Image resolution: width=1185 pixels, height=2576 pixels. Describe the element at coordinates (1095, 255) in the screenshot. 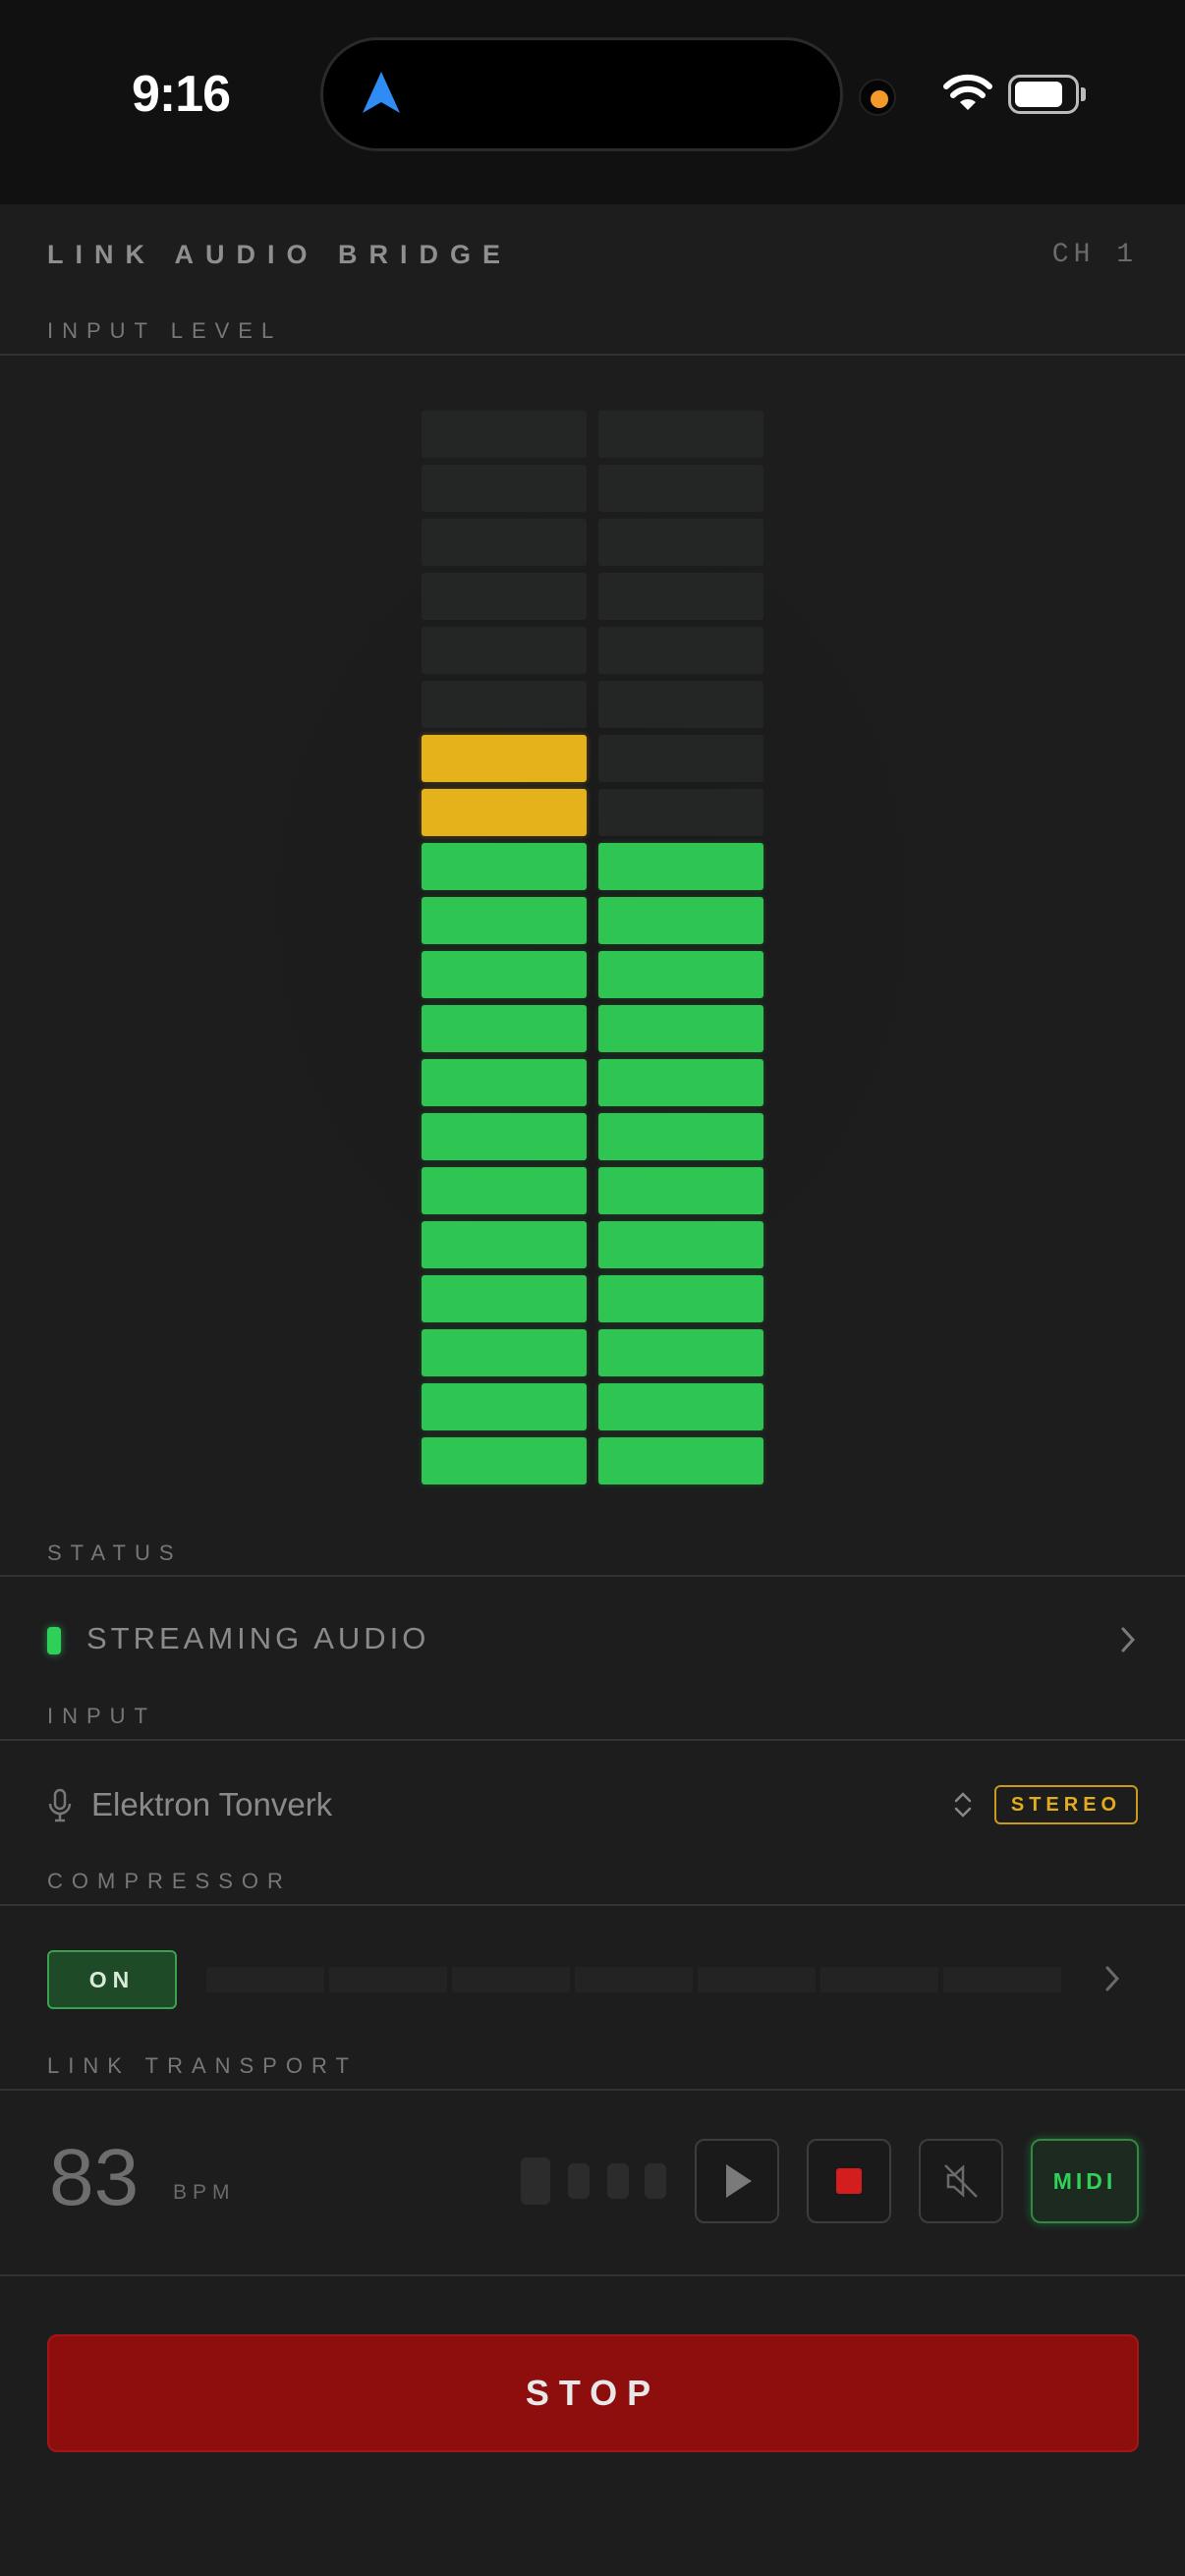

I see `channel-label: CH 1` at that location.